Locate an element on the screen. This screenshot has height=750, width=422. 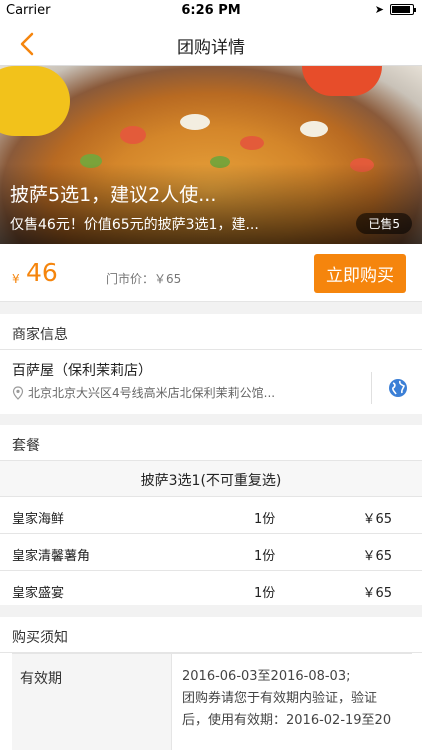
item-name: 皇家盛宴 is located at coordinates (38, 593).